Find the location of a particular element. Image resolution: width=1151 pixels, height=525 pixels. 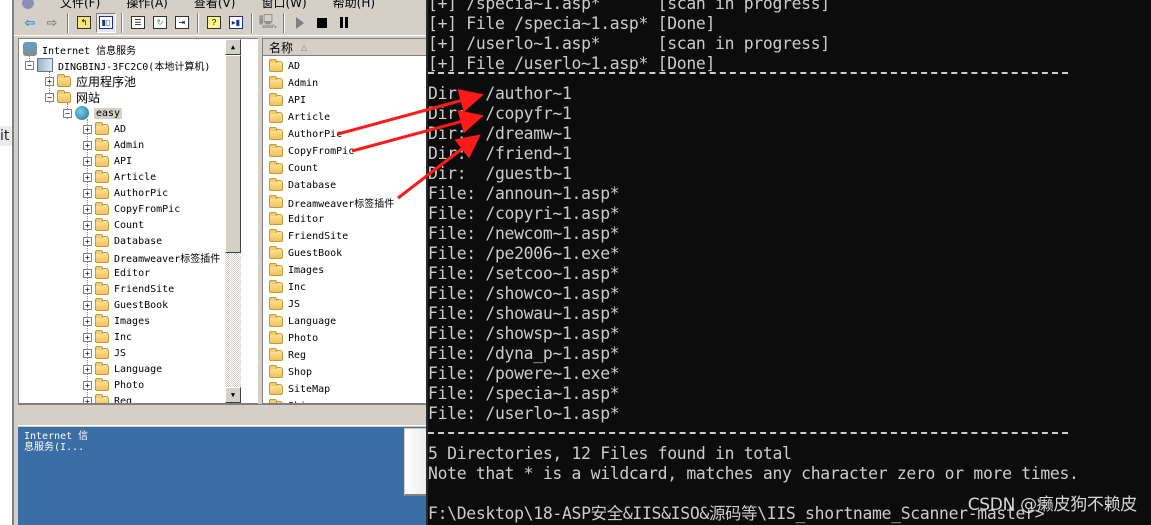

stop-button is located at coordinates (322, 23).